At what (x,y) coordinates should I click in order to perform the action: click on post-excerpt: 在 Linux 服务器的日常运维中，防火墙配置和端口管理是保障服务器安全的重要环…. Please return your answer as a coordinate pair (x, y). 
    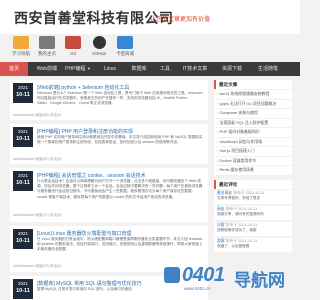
    Looking at the image, I should click on (120, 244).